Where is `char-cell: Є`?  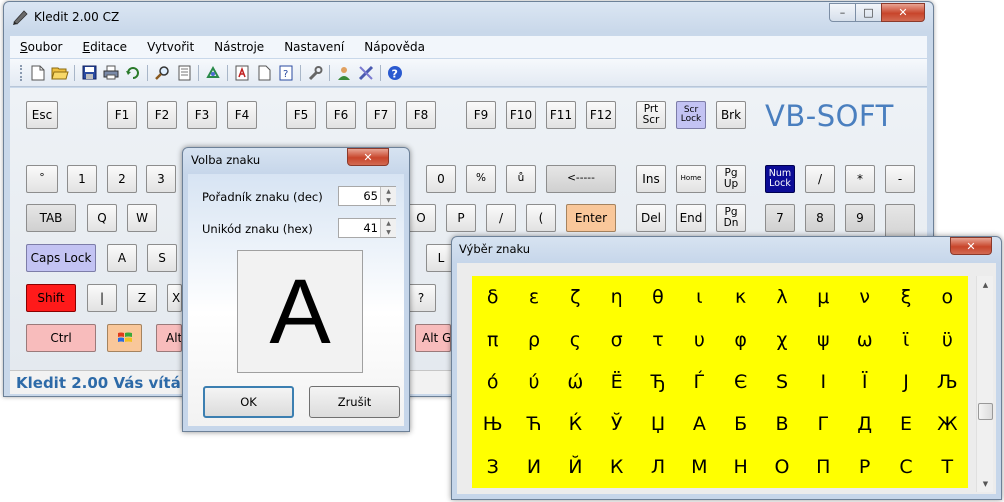 char-cell: Є is located at coordinates (740, 382).